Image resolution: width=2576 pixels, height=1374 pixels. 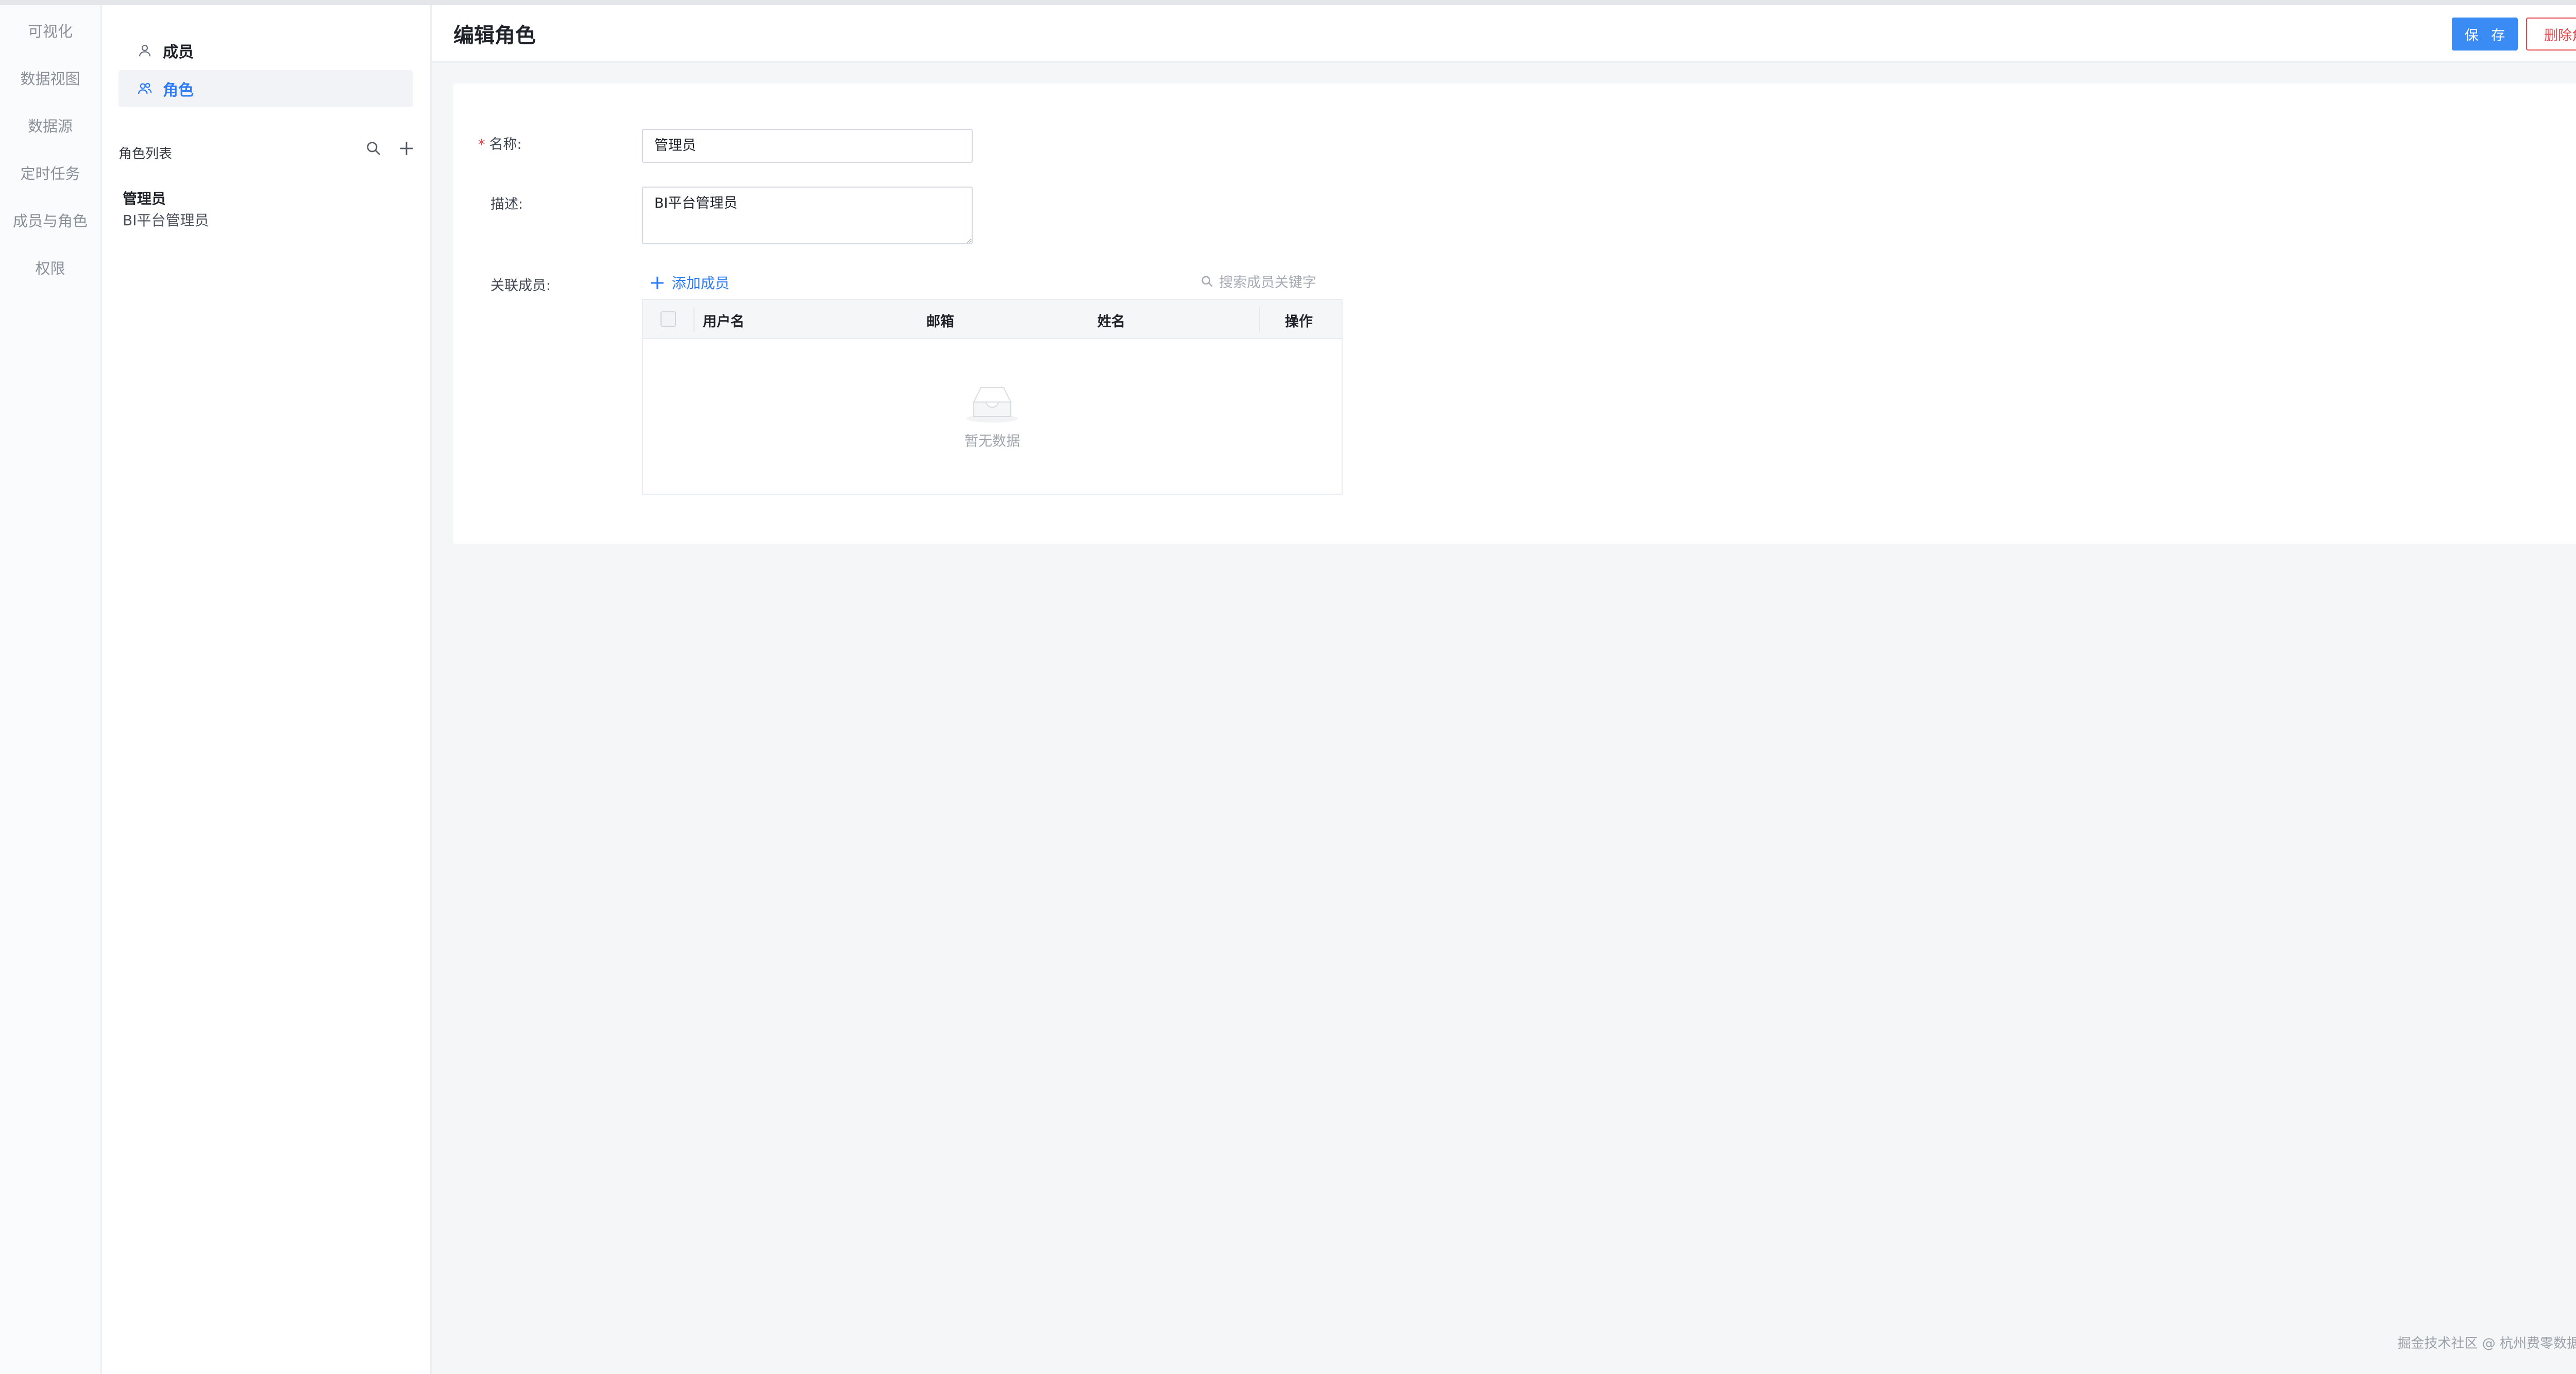 What do you see at coordinates (178, 52) in the screenshot?
I see `menu-item-members-label: 成员` at bounding box center [178, 52].